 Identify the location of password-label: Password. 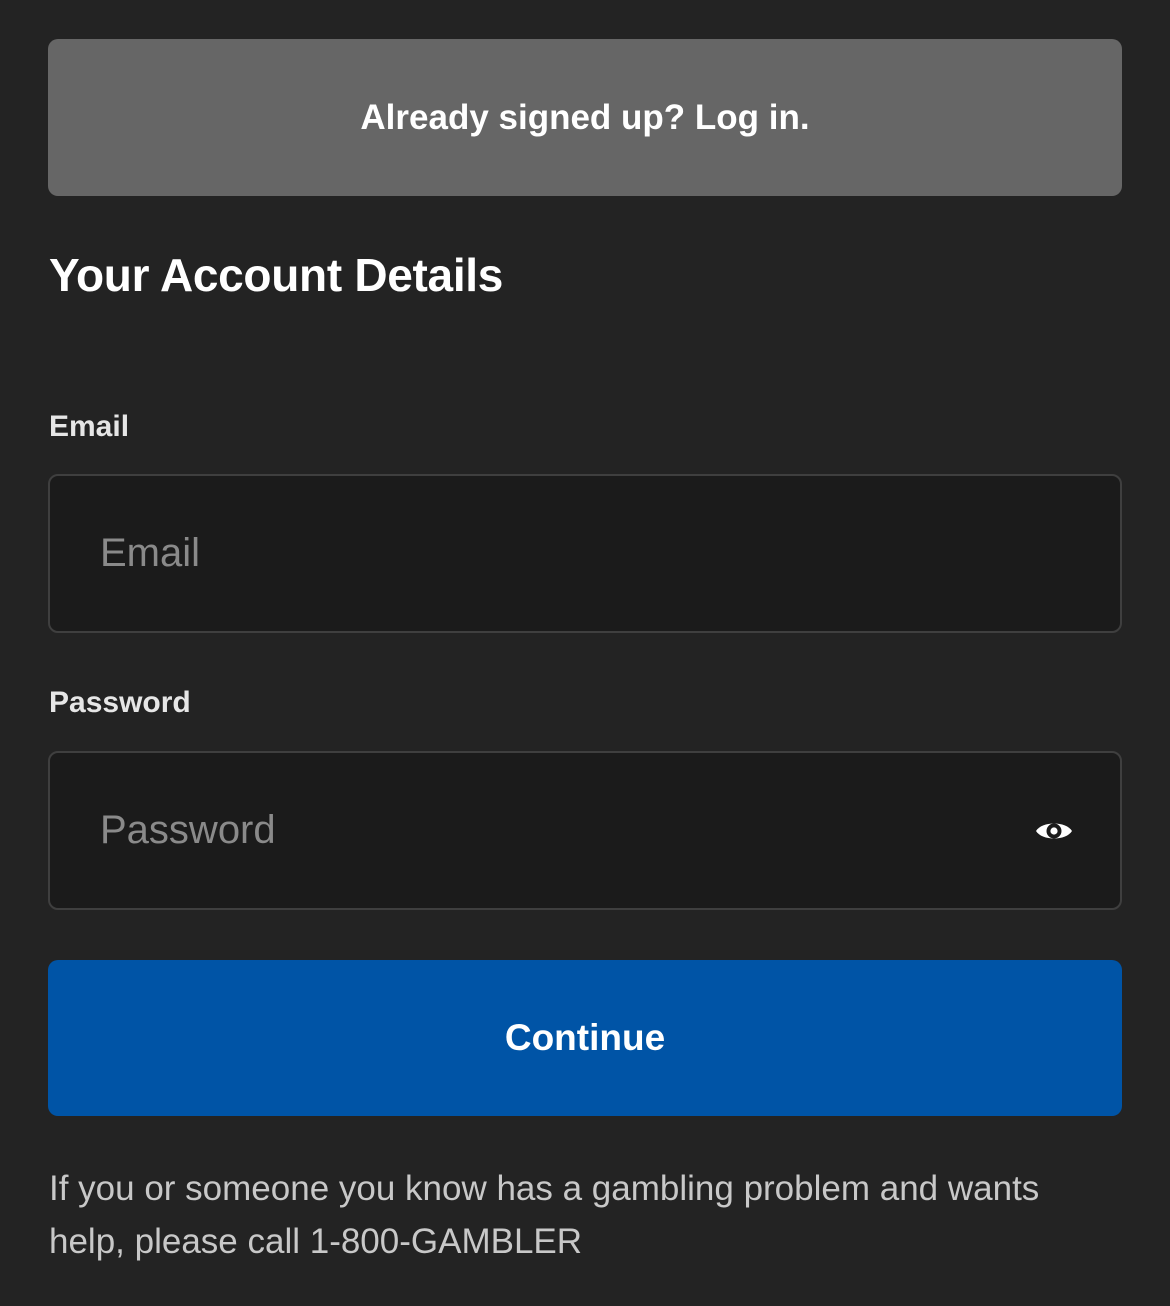
(120, 702).